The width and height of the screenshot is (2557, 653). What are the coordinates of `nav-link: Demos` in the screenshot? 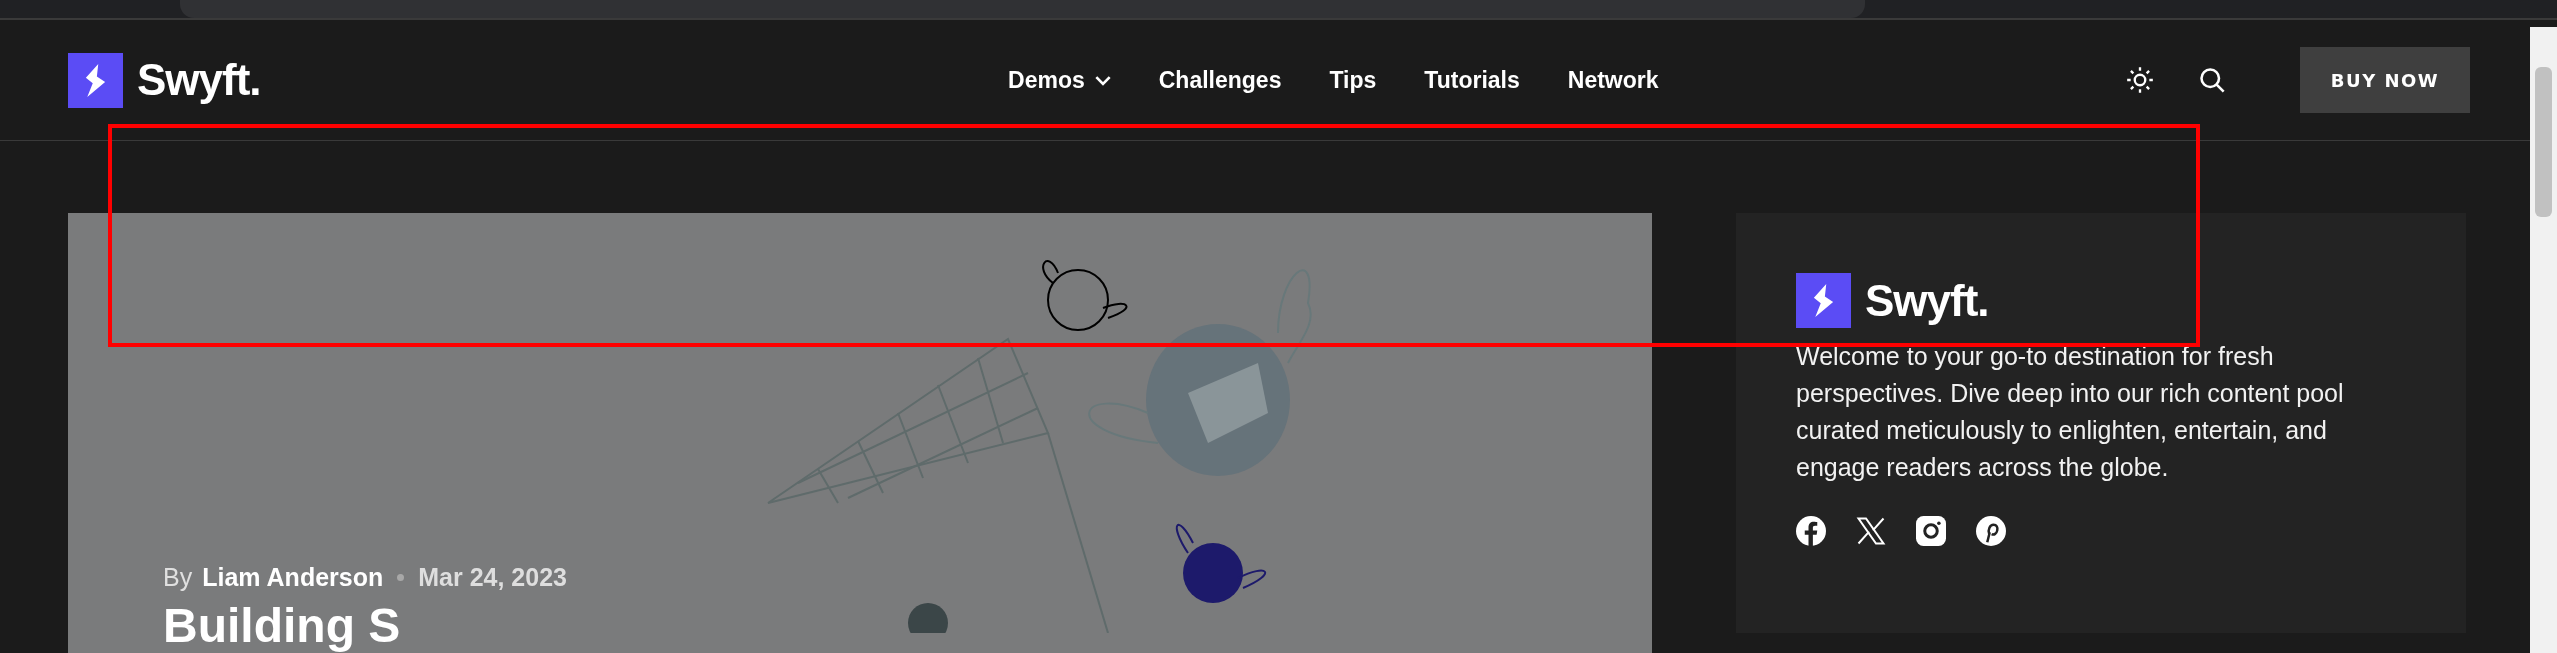 It's located at (1059, 80).